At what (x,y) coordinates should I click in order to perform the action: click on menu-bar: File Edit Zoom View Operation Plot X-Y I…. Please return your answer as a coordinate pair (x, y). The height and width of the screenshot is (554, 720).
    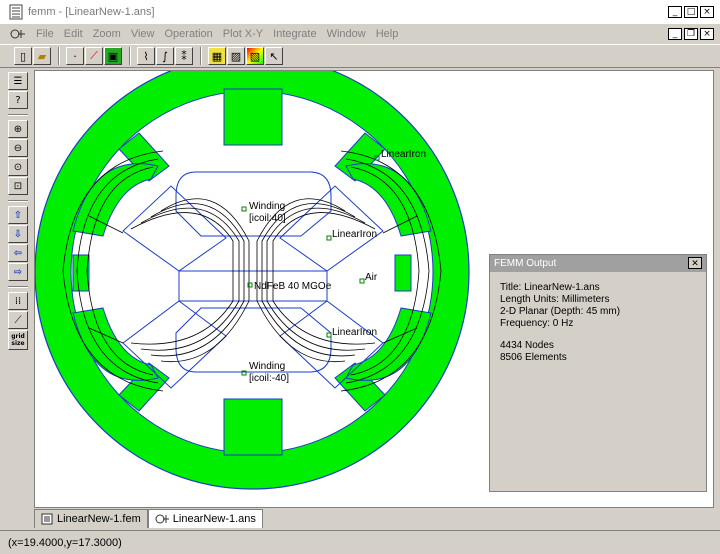
    Looking at the image, I should click on (360, 34).